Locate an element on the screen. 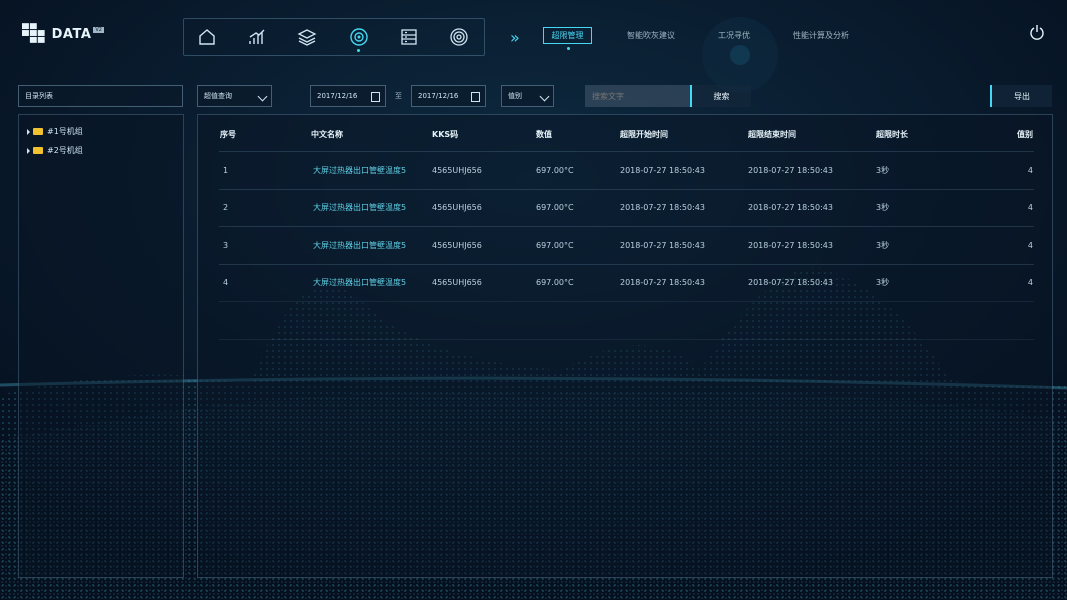  col-header-shift: 值别 is located at coordinates (1025, 134).